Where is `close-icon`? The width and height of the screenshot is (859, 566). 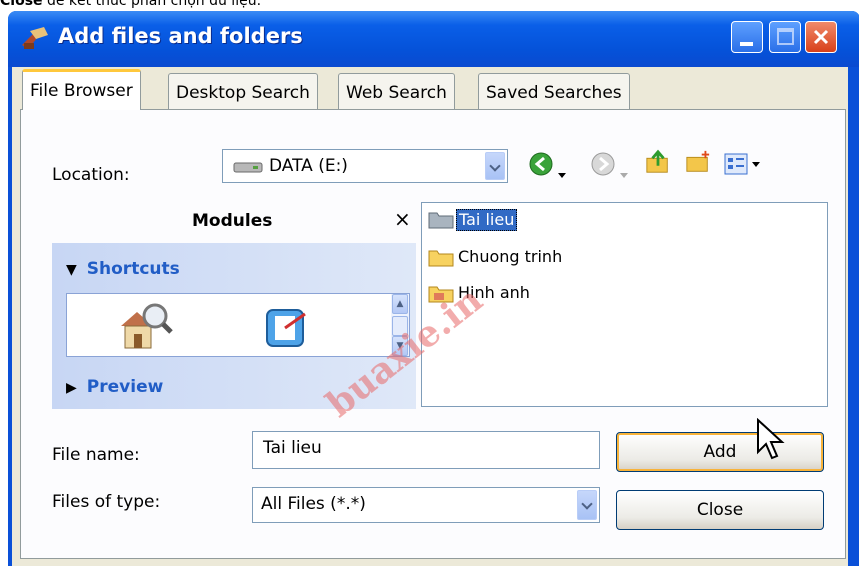
close-icon is located at coordinates (821, 37).